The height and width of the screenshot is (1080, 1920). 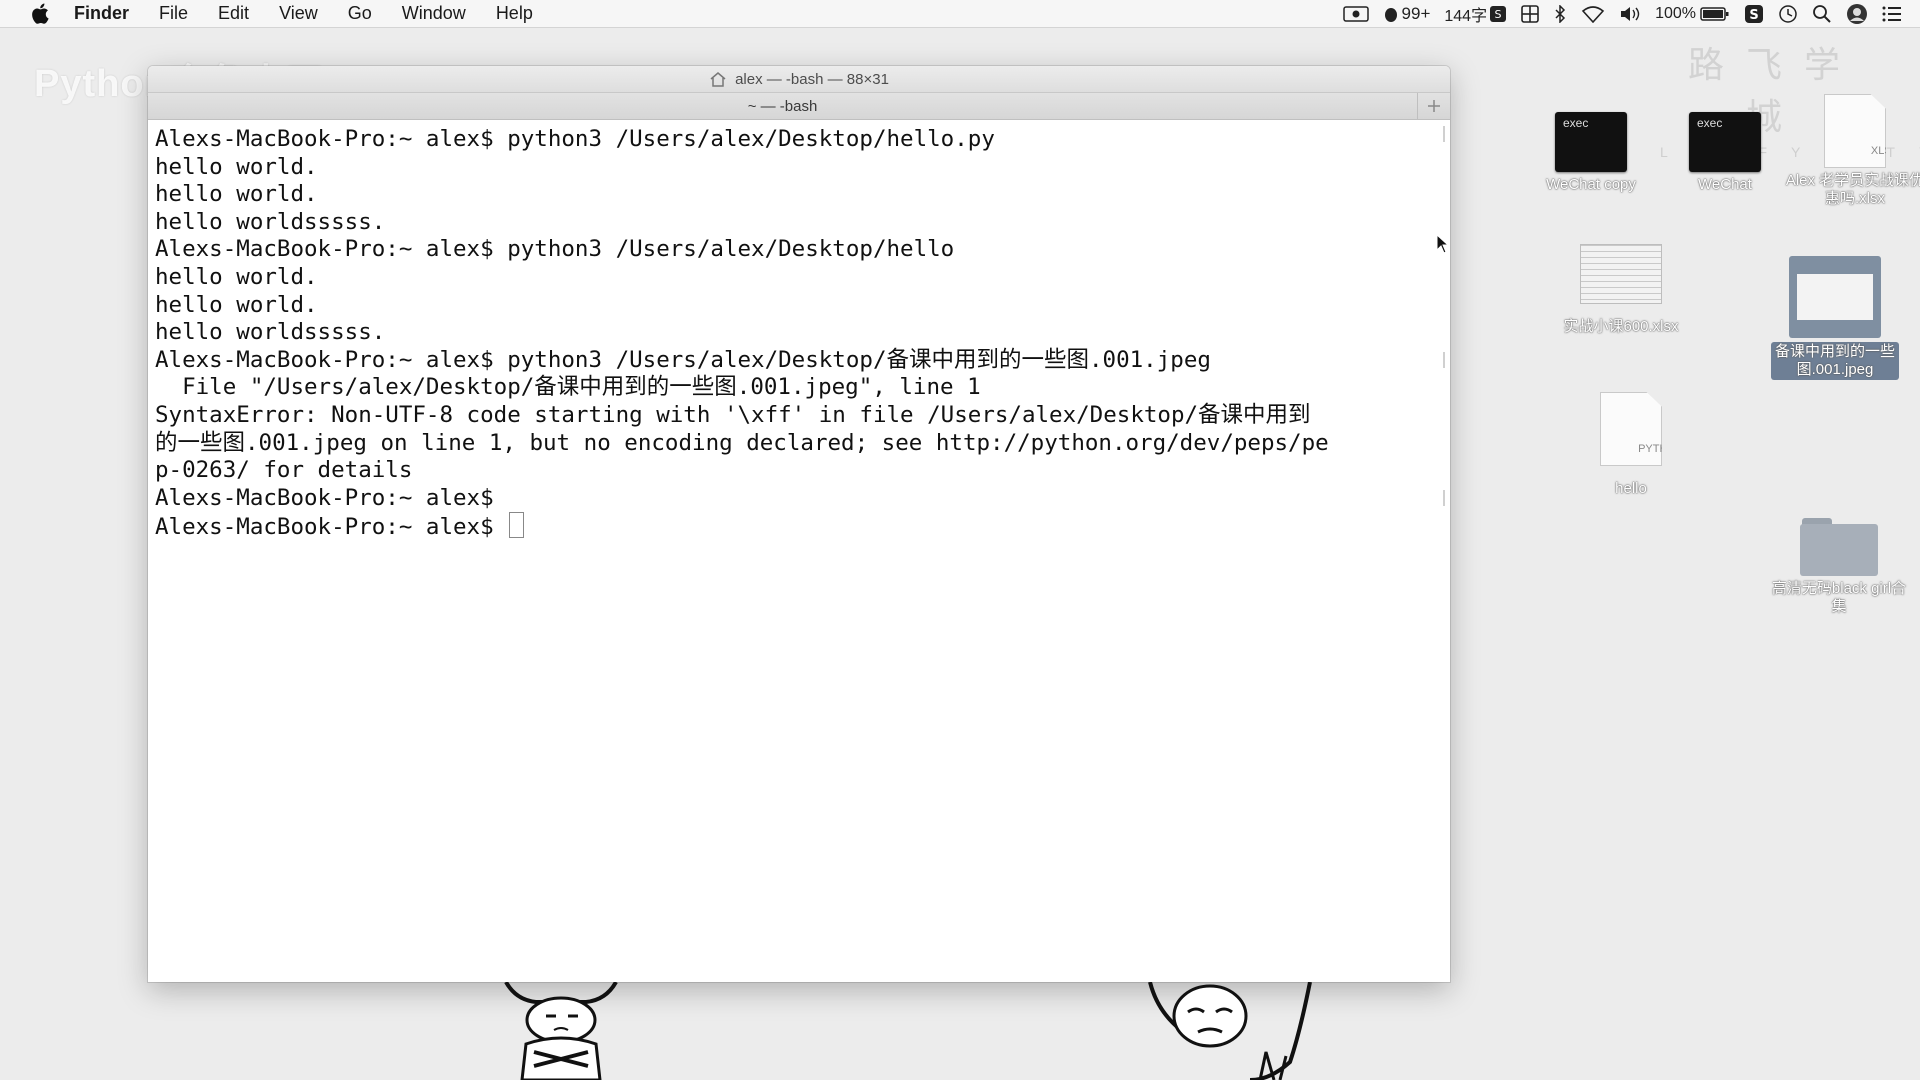 I want to click on python-badge: PYTHON, so click(x=1661, y=449).